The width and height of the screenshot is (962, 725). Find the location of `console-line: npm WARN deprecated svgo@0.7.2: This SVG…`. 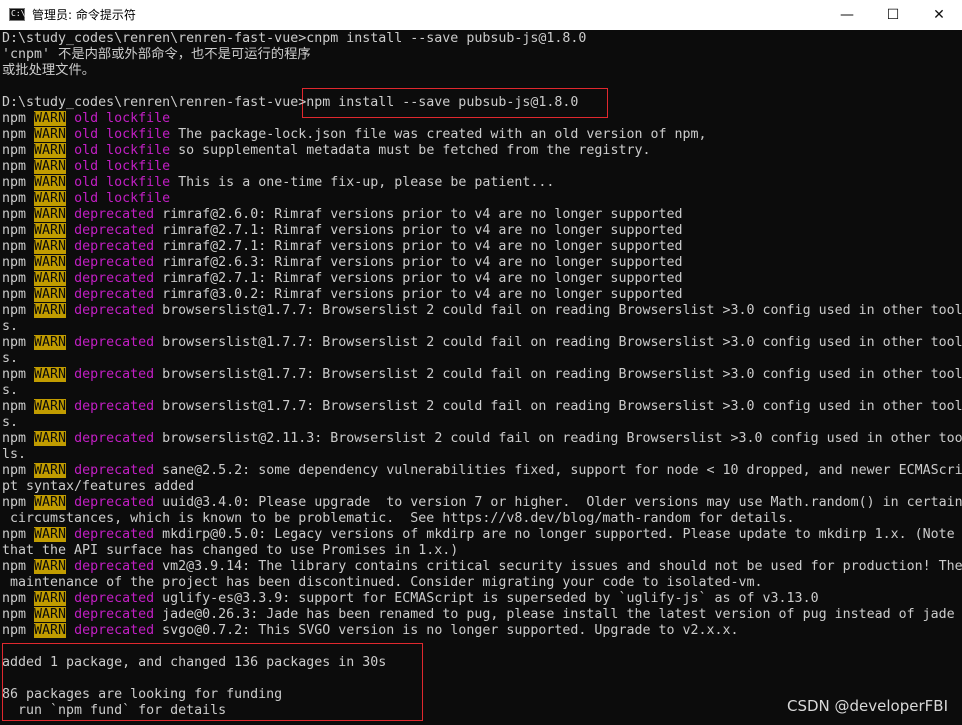

console-line: npm WARN deprecated svgo@0.7.2: This SVG… is located at coordinates (370, 631).